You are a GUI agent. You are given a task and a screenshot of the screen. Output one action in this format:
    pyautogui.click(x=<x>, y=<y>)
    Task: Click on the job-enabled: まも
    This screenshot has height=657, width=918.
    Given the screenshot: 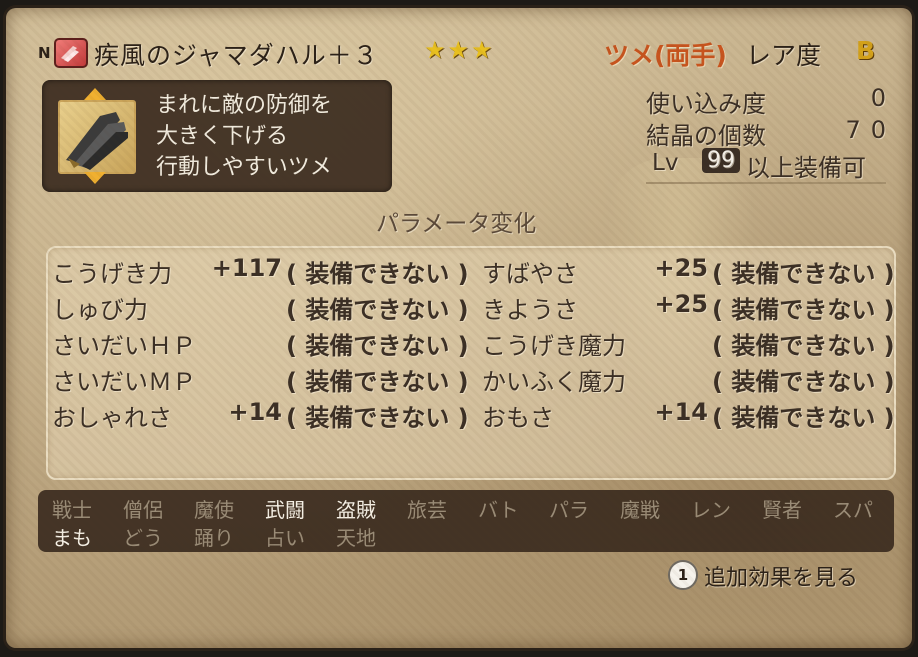 What is the action you would take?
    pyautogui.click(x=72, y=538)
    